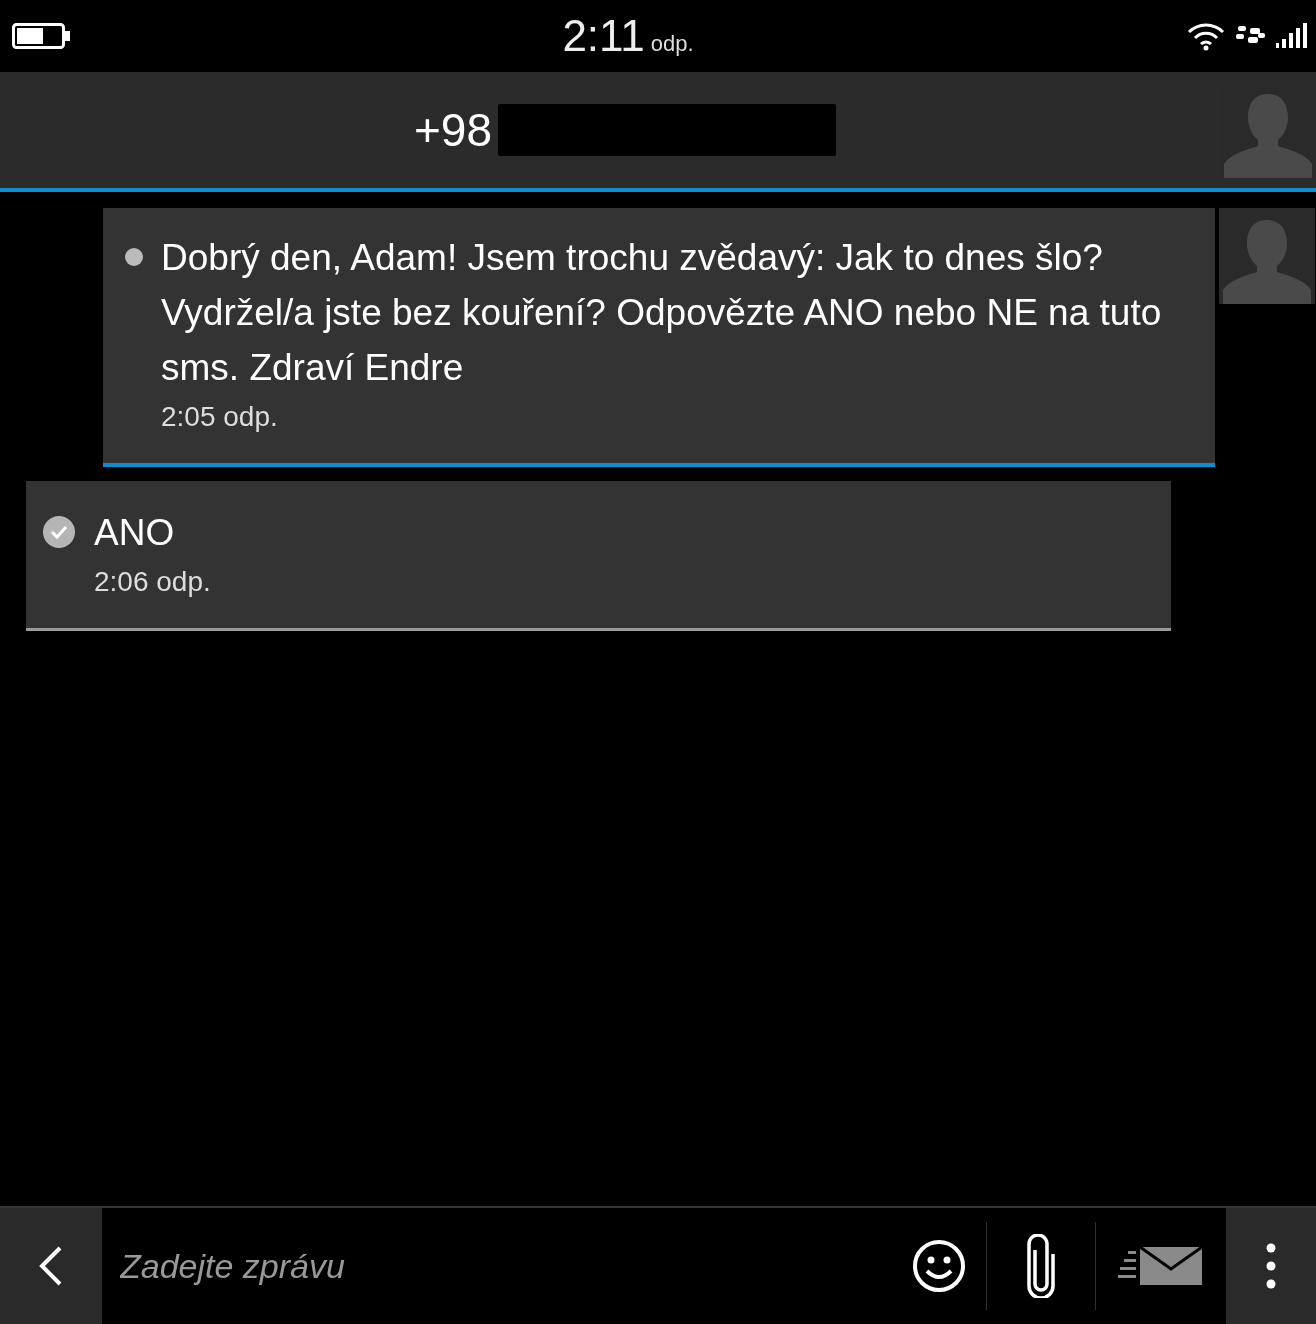 The image size is (1316, 1324). Describe the element at coordinates (662, 313) in the screenshot. I see `message-text: Dobrý den, Adam! Jsem trochu zvědavý: Jak to dnes šlo? Vydržel/a jste bez kouření? Odpovězte ANO nebo NE na tuto sms. Zdraví Endre` at that location.